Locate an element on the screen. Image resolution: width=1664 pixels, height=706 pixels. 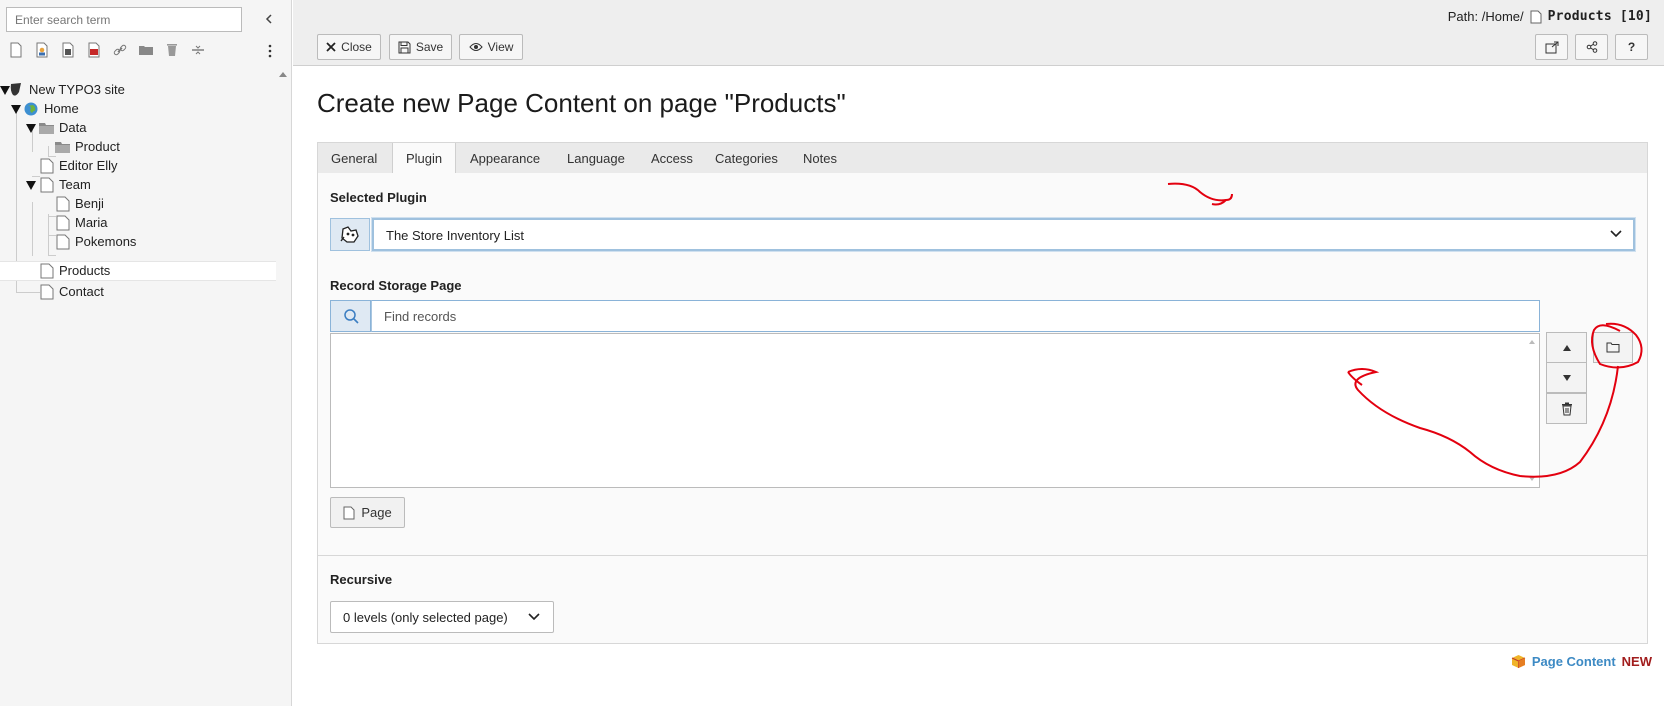
page-cut-icon is located at coordinates (94, 50).